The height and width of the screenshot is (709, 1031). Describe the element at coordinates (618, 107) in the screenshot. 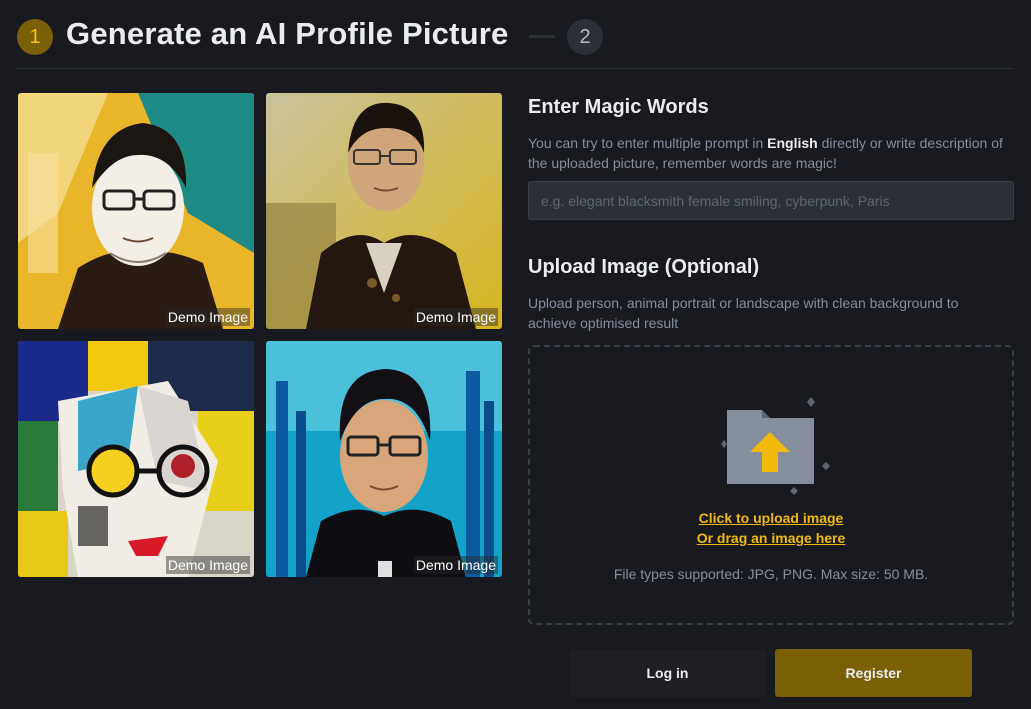

I see `magic-words-heading: Enter Magic Words` at that location.